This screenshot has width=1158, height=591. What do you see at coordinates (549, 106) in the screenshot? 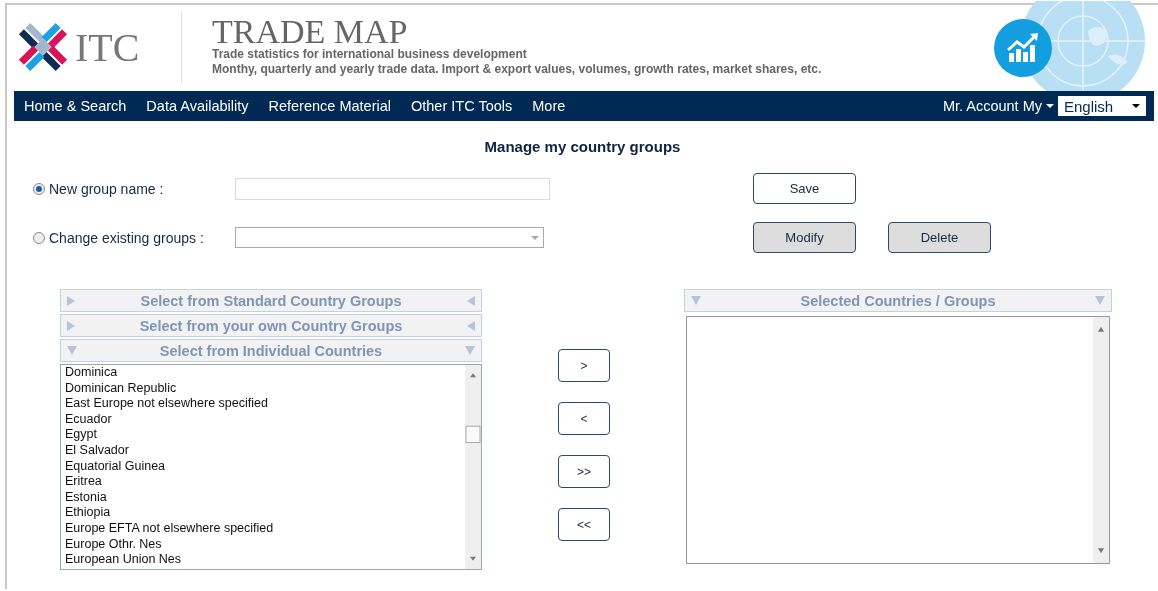
I see `nav-link: More` at bounding box center [549, 106].